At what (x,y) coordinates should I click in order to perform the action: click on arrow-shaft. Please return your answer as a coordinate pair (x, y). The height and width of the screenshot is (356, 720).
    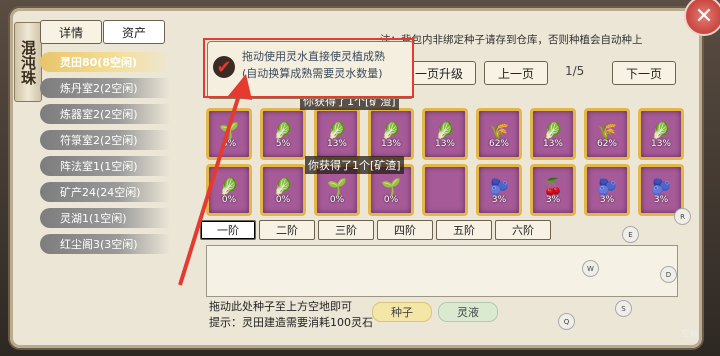
    Looking at the image, I should click on (211, 183).